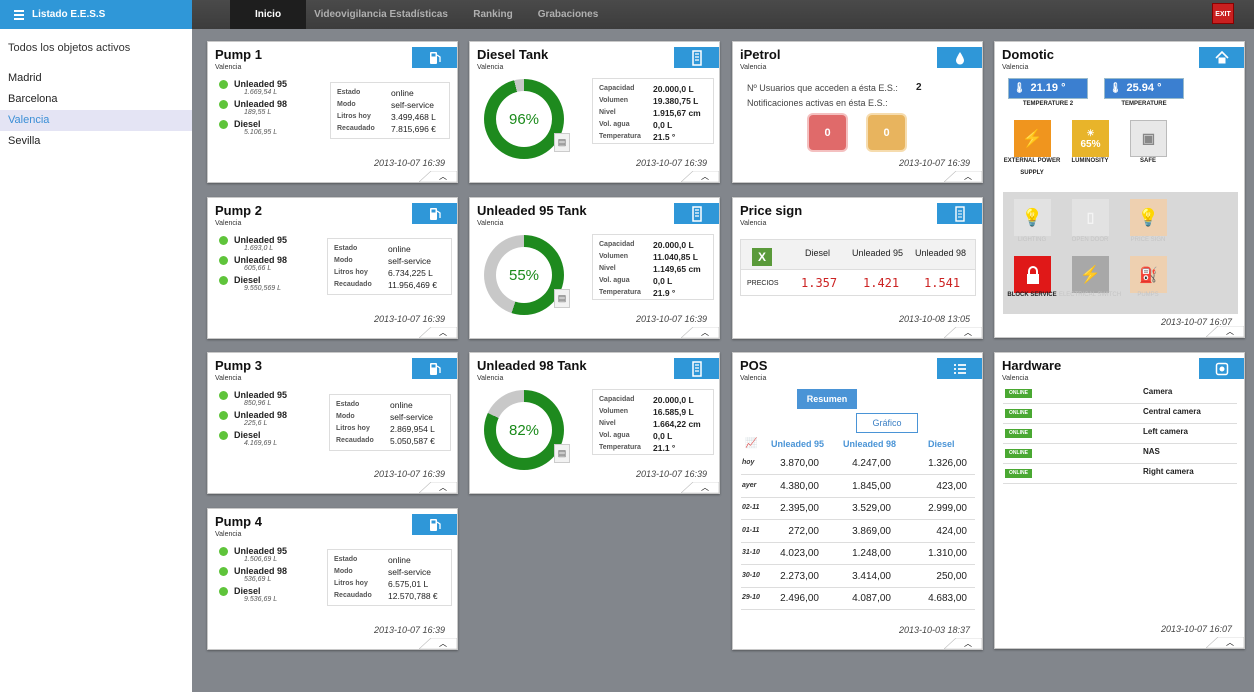  What do you see at coordinates (1090, 274) in the screenshot?
I see `electrical-switch-icon: ⚡` at bounding box center [1090, 274].